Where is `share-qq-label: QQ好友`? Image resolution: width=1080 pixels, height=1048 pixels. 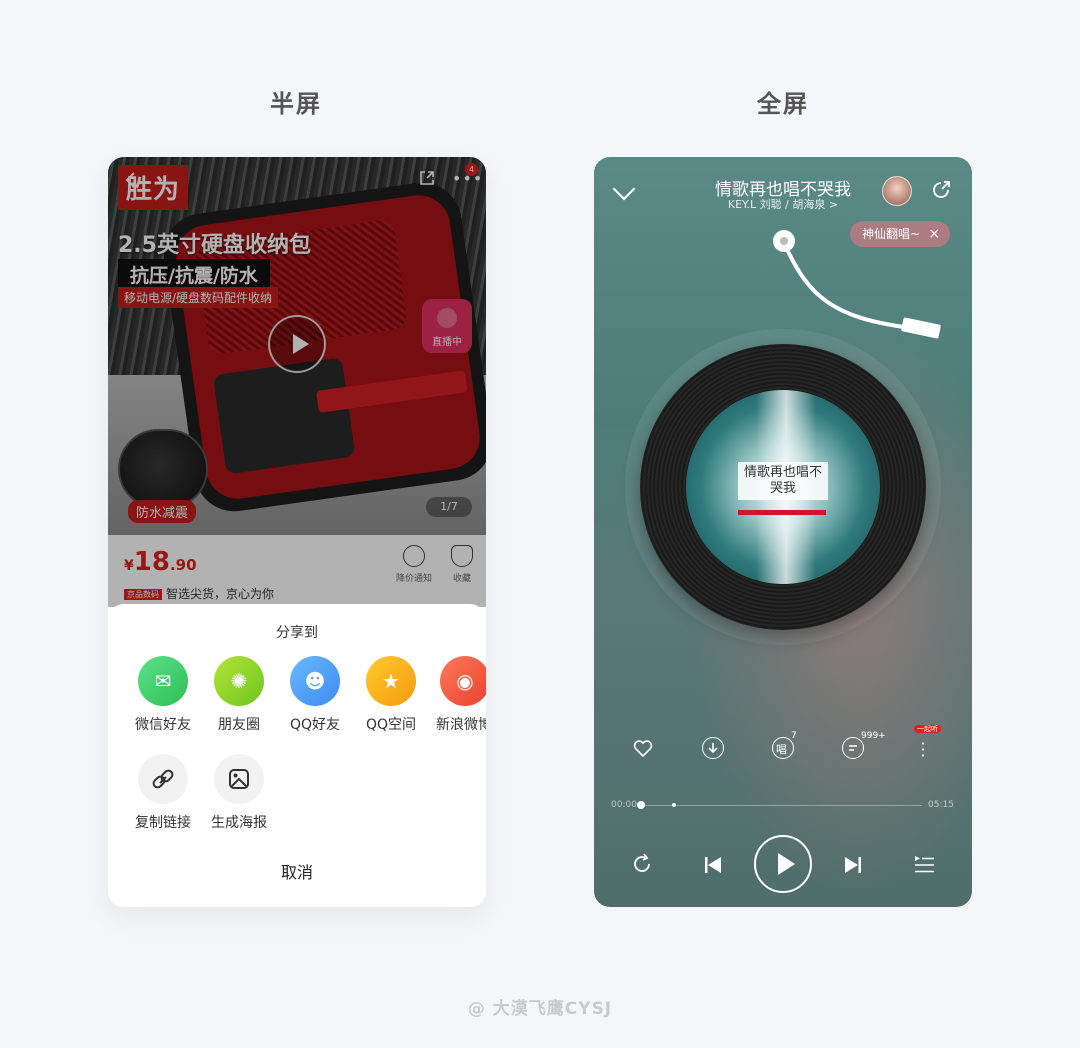
share-qq-label: QQ好友 is located at coordinates (315, 725).